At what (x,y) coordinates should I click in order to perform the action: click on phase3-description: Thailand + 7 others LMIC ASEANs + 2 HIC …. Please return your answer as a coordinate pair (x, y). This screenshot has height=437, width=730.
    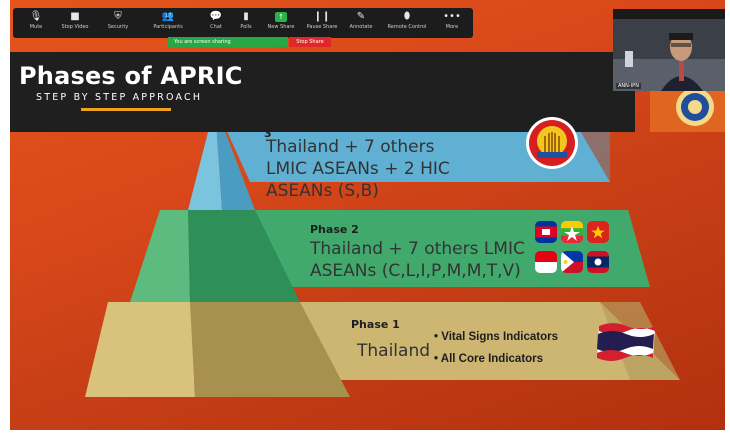
    Looking at the image, I should click on (358, 169).